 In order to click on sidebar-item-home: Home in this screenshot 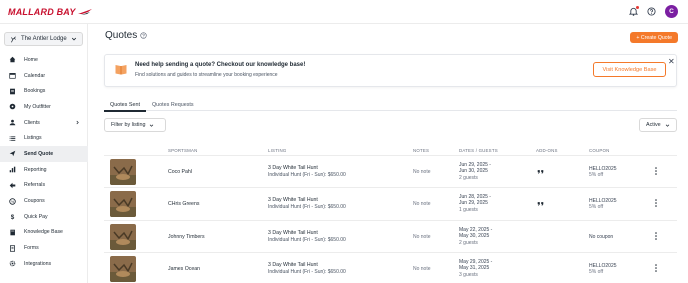, I will do `click(44, 60)`.